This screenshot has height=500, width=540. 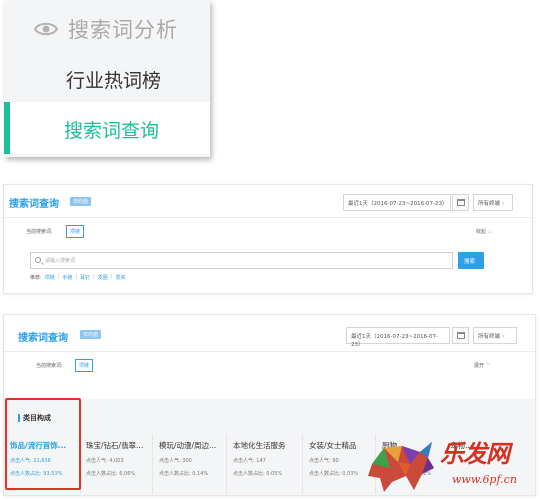 I want to click on search-input: 请输入搜索词, so click(x=241, y=260).